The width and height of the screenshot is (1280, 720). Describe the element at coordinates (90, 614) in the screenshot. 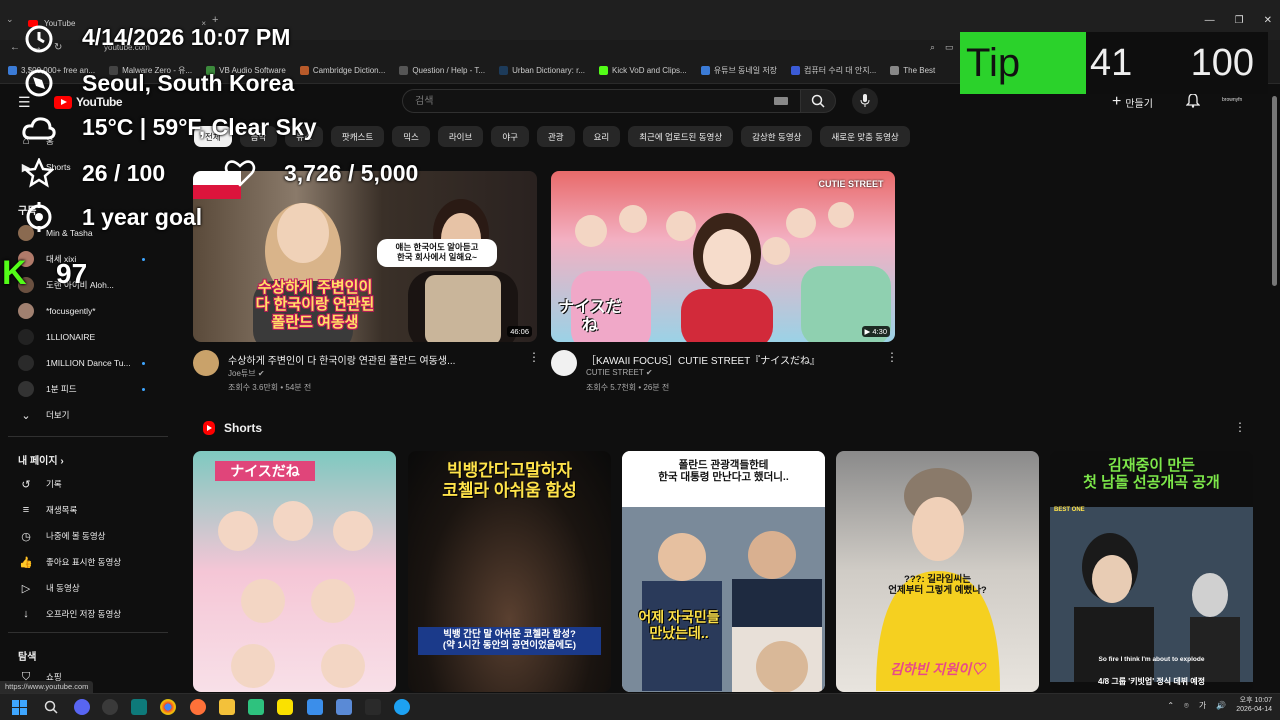

I see `sidebar-item-download: ↓ 오프라인 저장 동영상` at that location.